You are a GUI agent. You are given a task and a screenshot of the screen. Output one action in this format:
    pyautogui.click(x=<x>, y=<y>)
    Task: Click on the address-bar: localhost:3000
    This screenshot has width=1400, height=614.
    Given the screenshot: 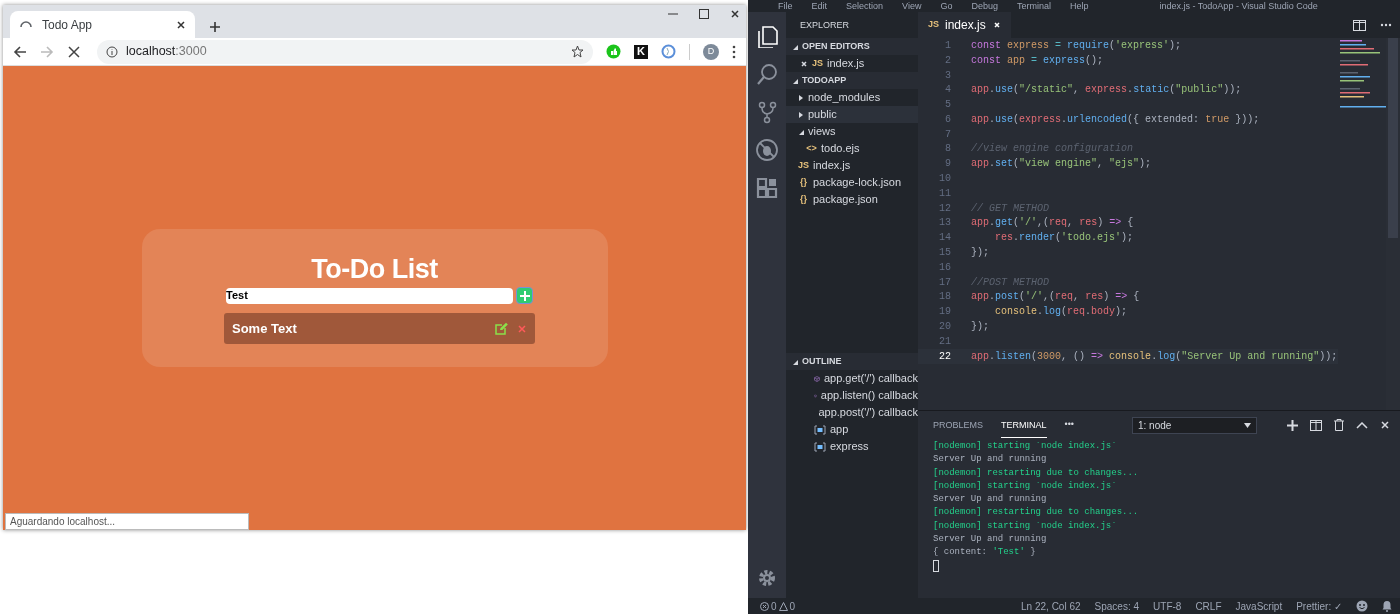 What is the action you would take?
    pyautogui.click(x=345, y=51)
    